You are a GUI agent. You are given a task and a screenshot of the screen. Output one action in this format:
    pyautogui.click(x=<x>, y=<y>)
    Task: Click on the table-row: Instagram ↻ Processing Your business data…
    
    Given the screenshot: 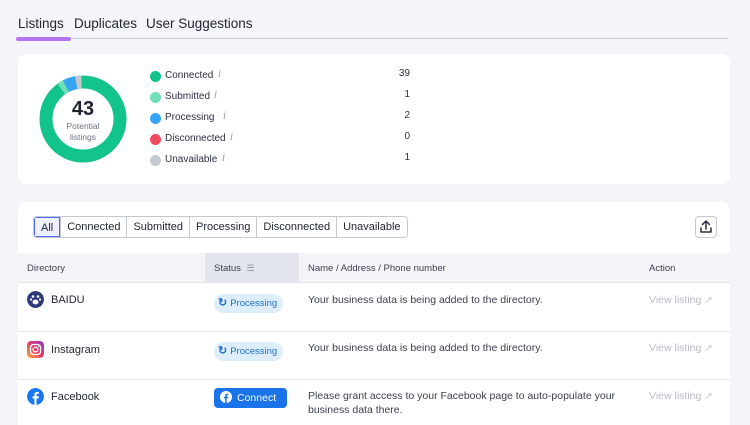 What is the action you would take?
    pyautogui.click(x=374, y=356)
    